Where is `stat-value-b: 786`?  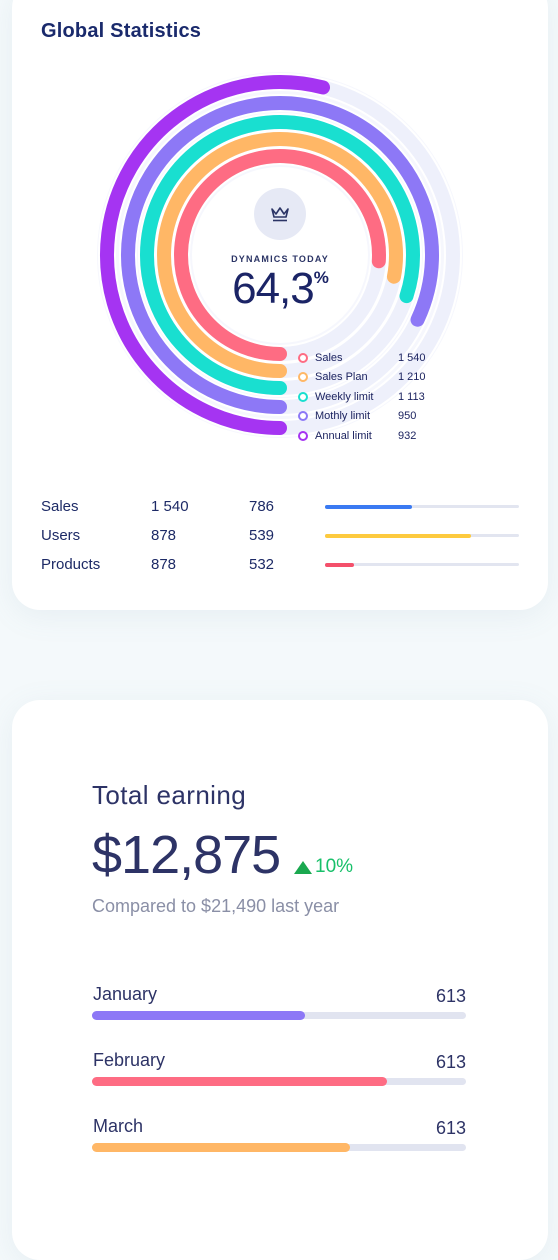
stat-value-b: 786 is located at coordinates (262, 506).